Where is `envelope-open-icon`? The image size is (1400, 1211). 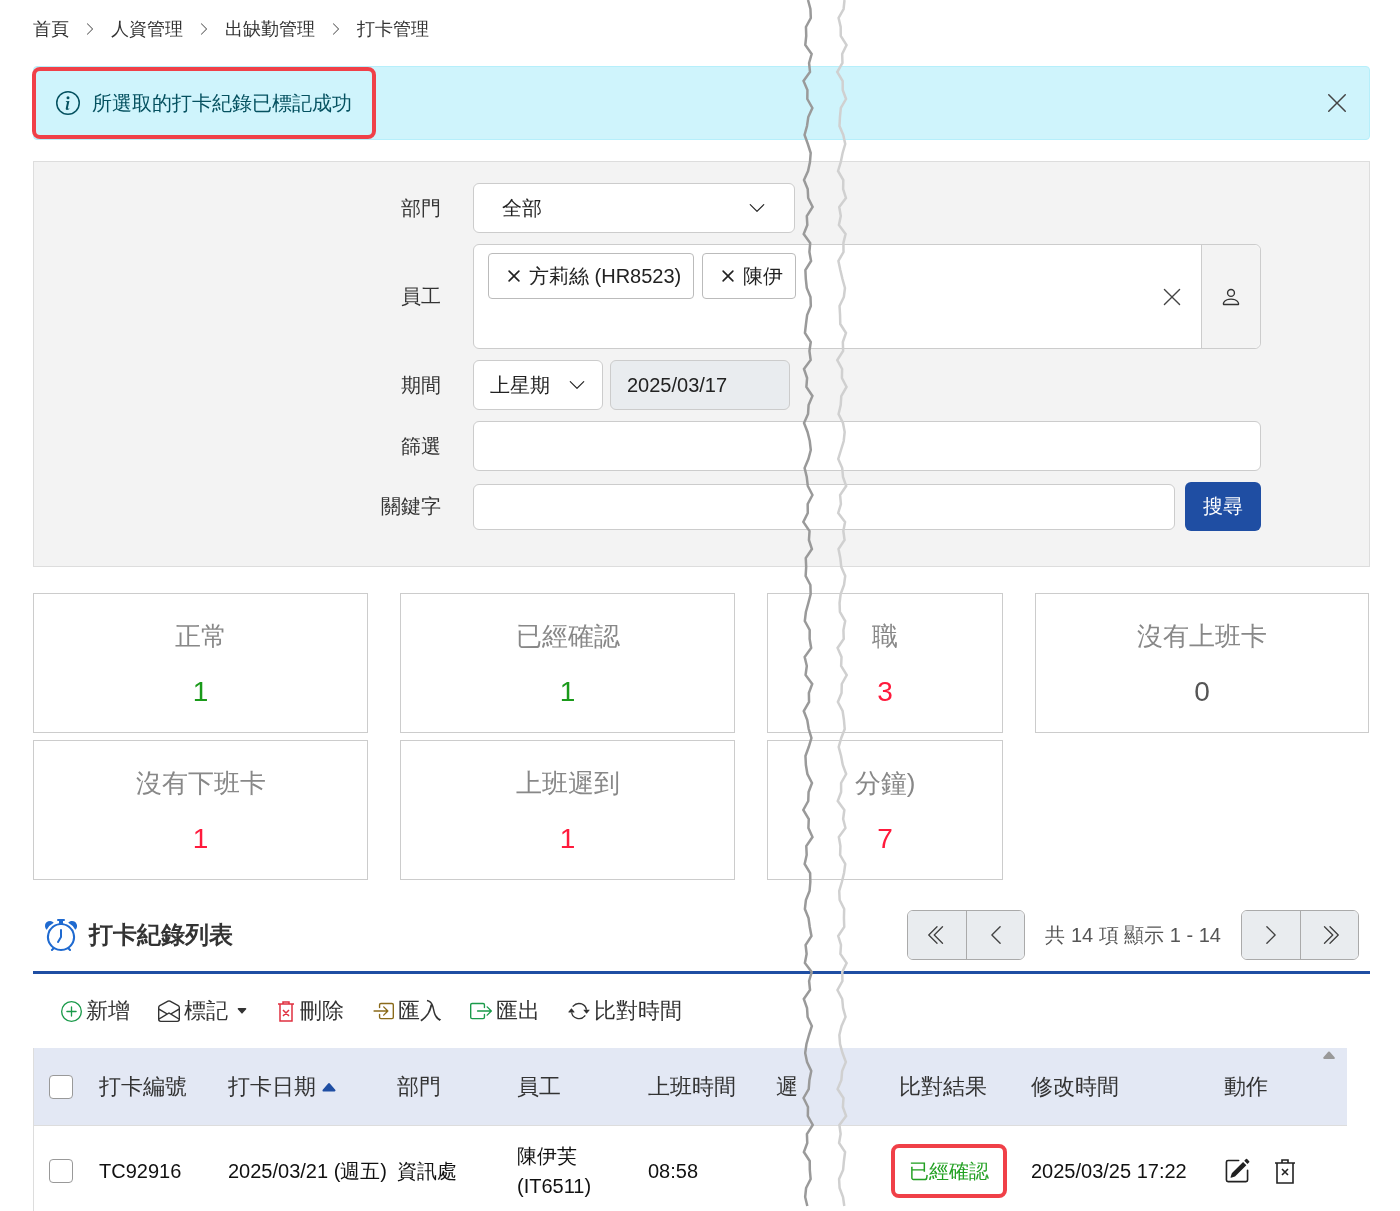 envelope-open-icon is located at coordinates (169, 1011).